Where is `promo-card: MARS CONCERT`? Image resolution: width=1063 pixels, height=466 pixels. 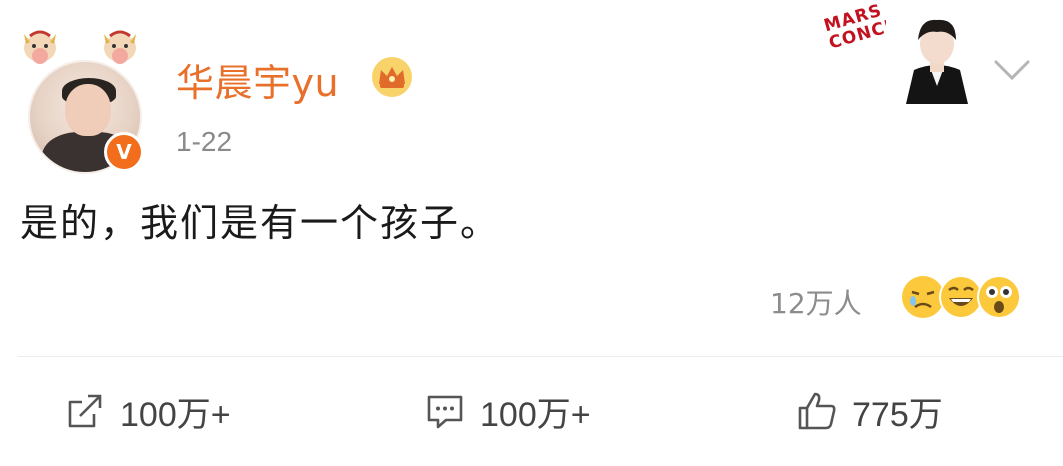 promo-card: MARS CONCERT is located at coordinates (905, 52).